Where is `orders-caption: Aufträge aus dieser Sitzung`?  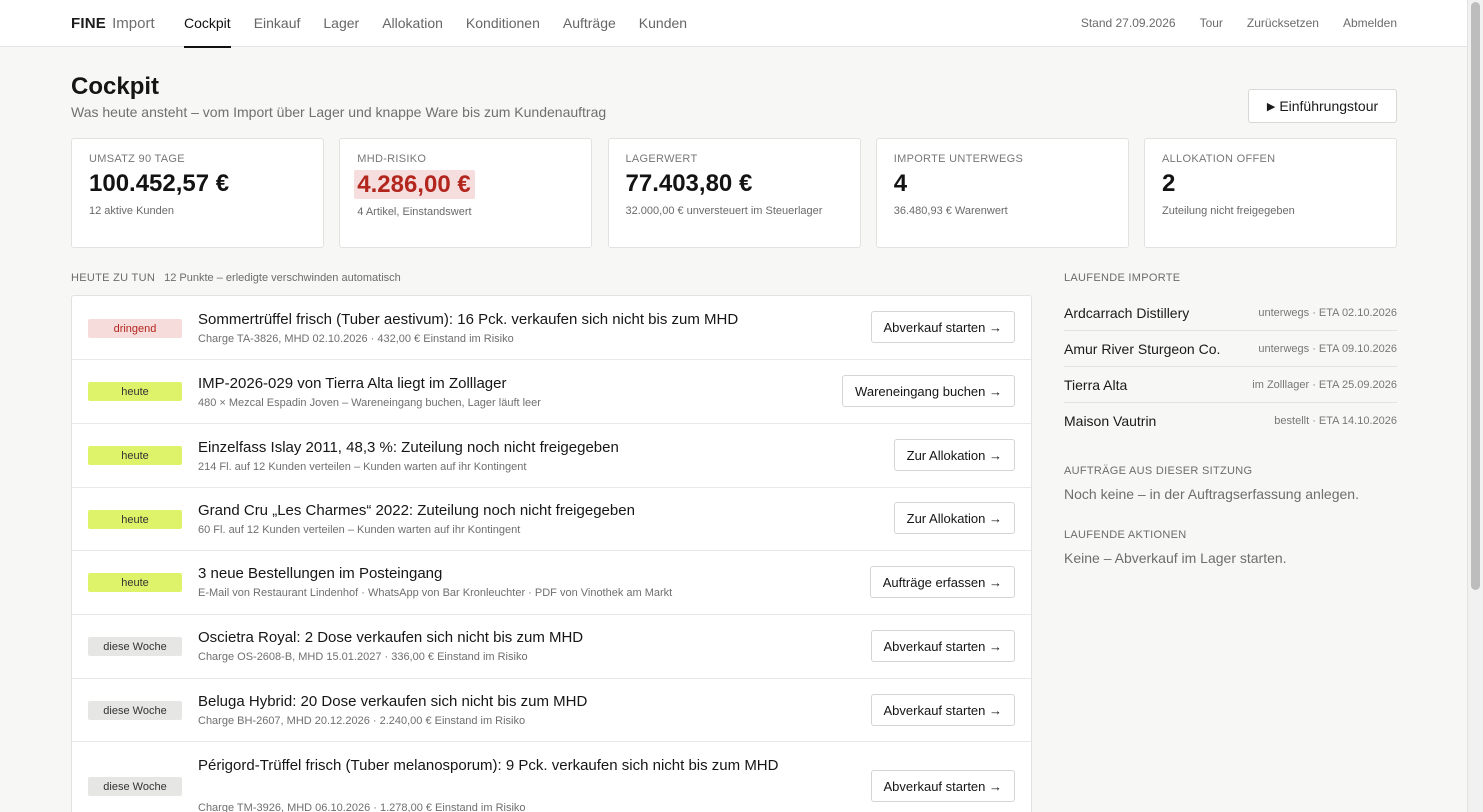
orders-caption: Aufträge aus dieser Sitzung is located at coordinates (1158, 471).